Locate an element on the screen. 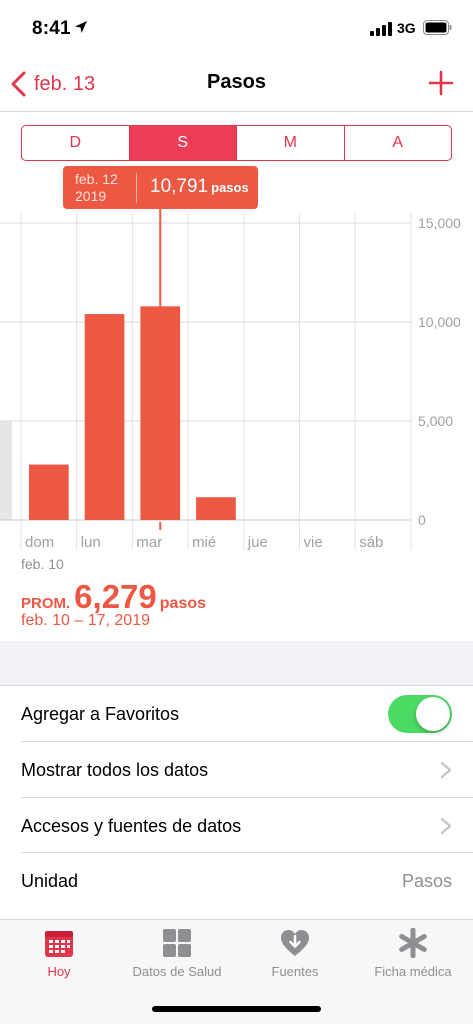  asterisk-icon is located at coordinates (413, 943).